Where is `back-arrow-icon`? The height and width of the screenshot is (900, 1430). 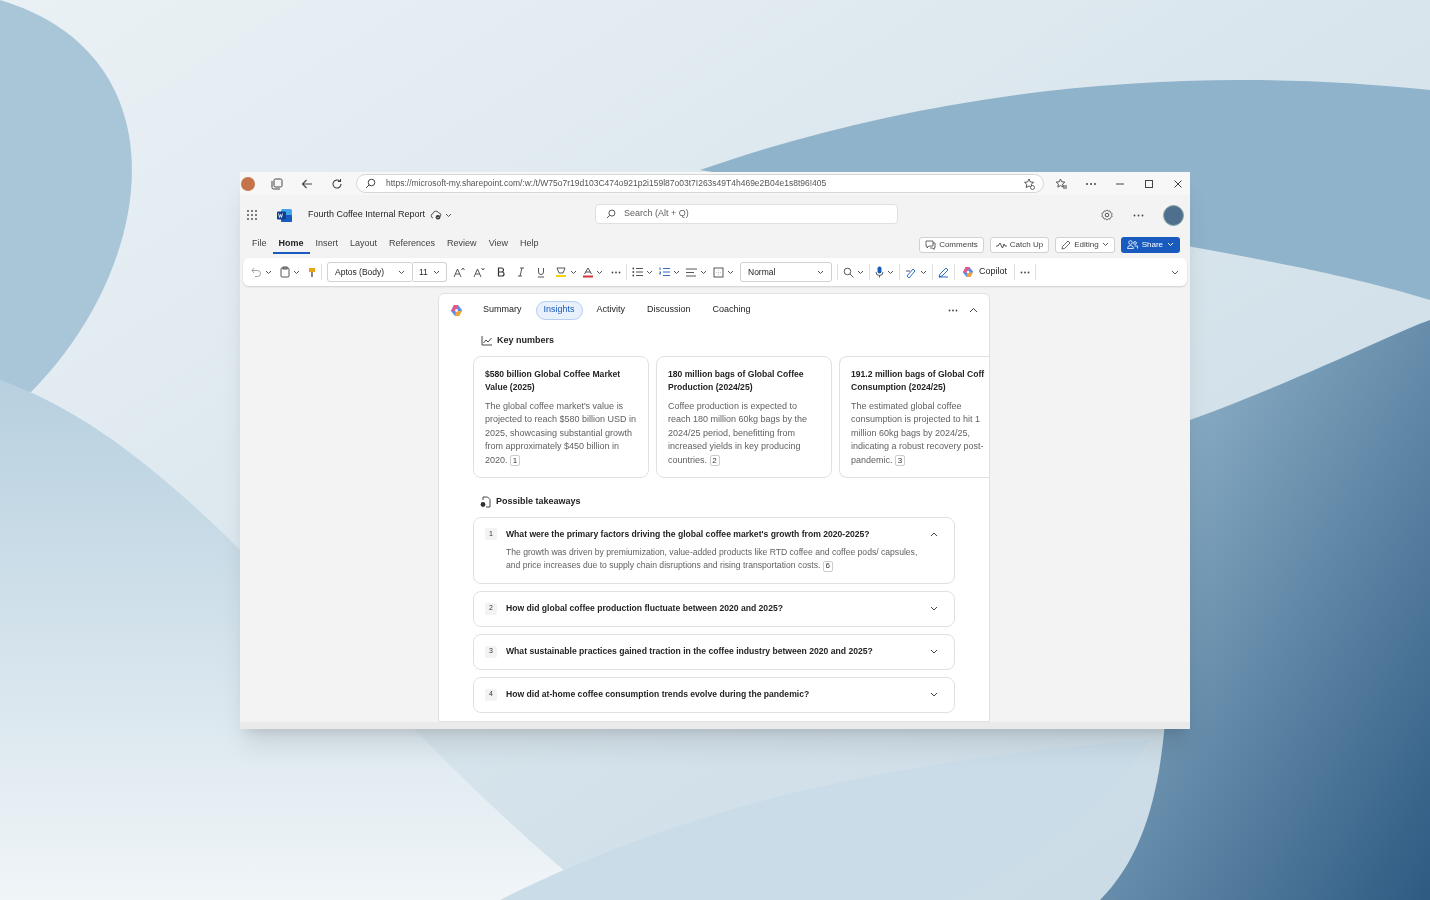
back-arrow-icon is located at coordinates (307, 183).